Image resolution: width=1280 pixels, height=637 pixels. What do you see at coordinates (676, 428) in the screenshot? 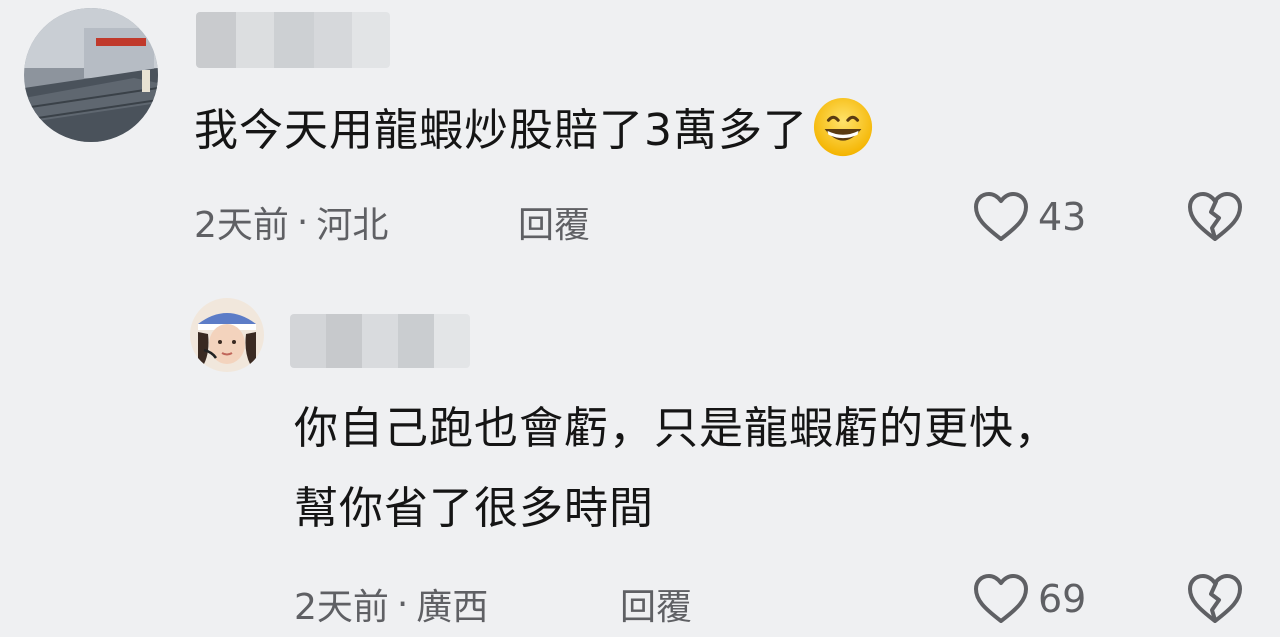
I see `comment-text-line-1: 你自己跑也會虧，只是龍蝦虧的更快，` at bounding box center [676, 428].